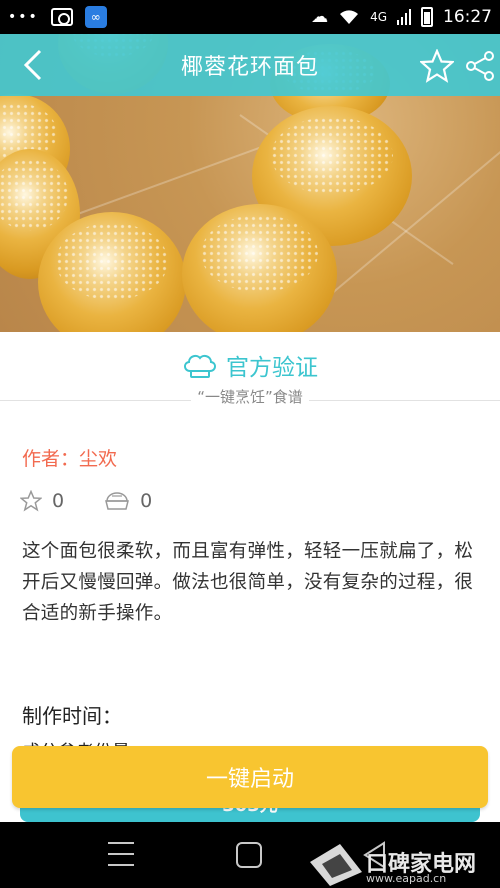 Image resolution: width=500 pixels, height=888 pixels. Describe the element at coordinates (61, 17) in the screenshot. I see `screenshot-icon` at that location.